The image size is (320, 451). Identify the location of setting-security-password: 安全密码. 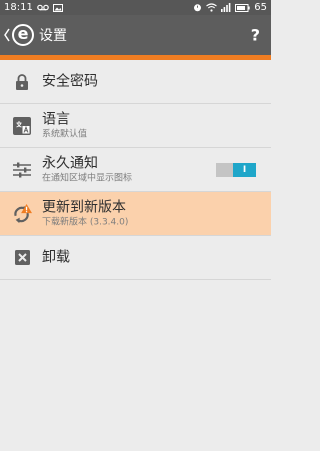
(135, 82).